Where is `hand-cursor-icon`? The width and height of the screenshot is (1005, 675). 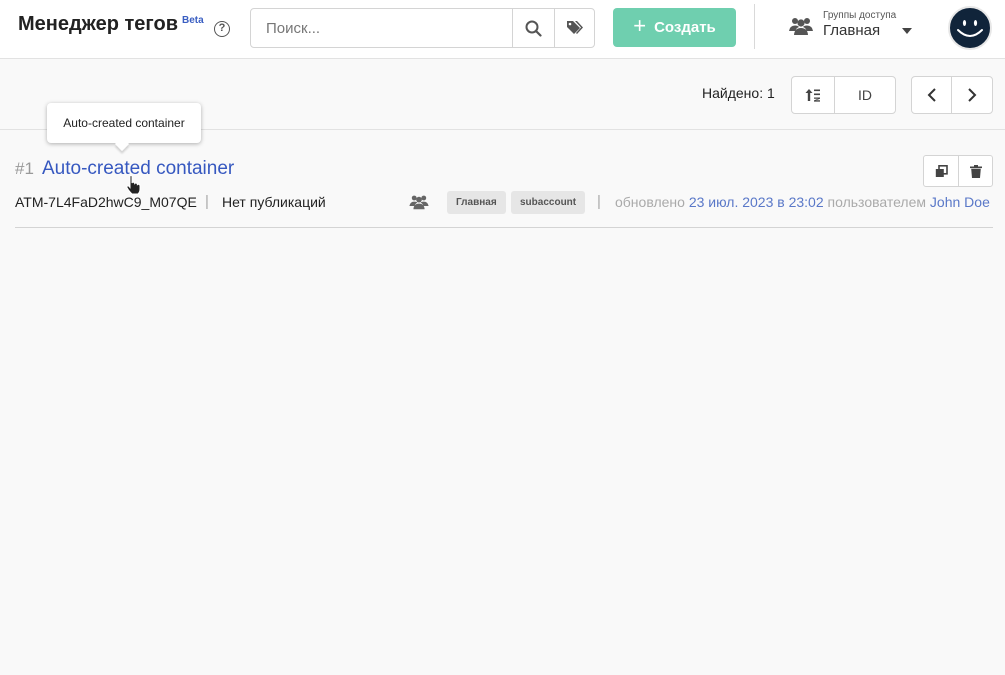
hand-cursor-icon is located at coordinates (133, 185).